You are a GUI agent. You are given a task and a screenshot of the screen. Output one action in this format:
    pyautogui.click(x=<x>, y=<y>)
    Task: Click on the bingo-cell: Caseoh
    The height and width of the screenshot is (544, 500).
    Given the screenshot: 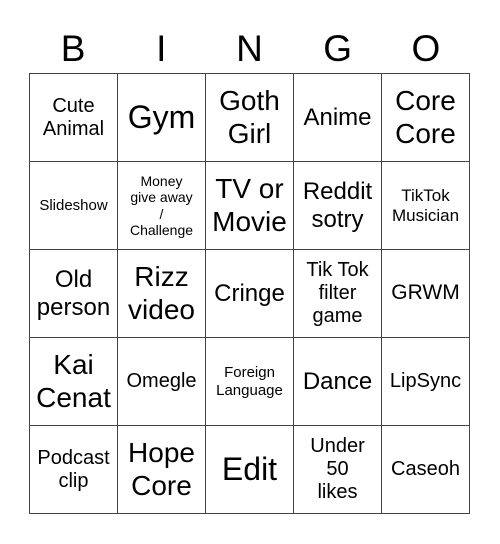 What is the action you would take?
    pyautogui.click(x=426, y=470)
    